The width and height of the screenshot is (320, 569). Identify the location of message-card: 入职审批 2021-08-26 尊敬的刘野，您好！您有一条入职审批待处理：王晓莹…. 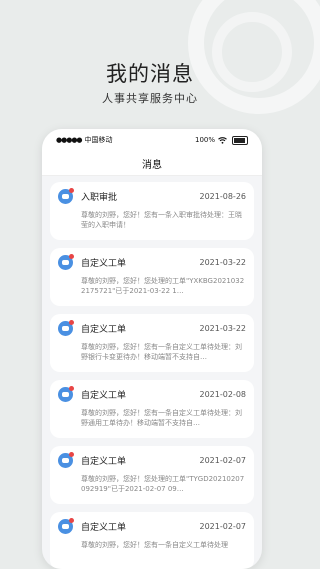
(152, 211).